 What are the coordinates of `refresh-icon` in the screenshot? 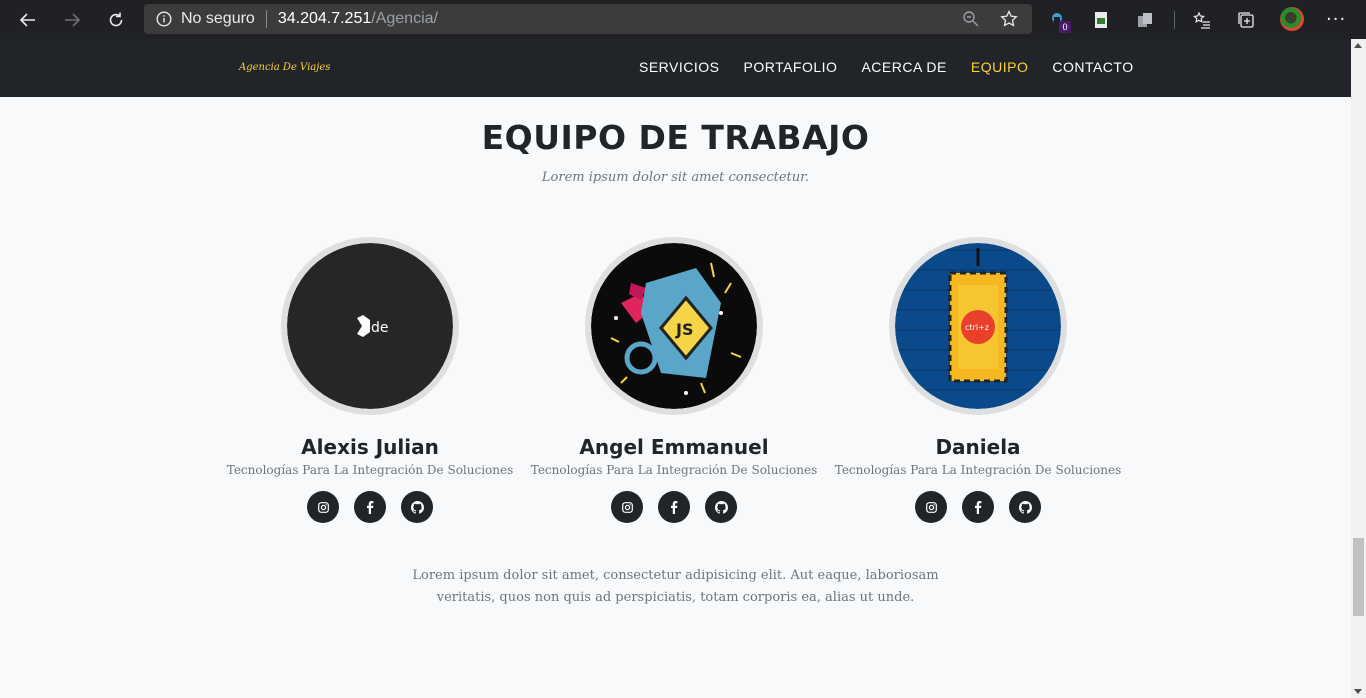 It's located at (116, 19).